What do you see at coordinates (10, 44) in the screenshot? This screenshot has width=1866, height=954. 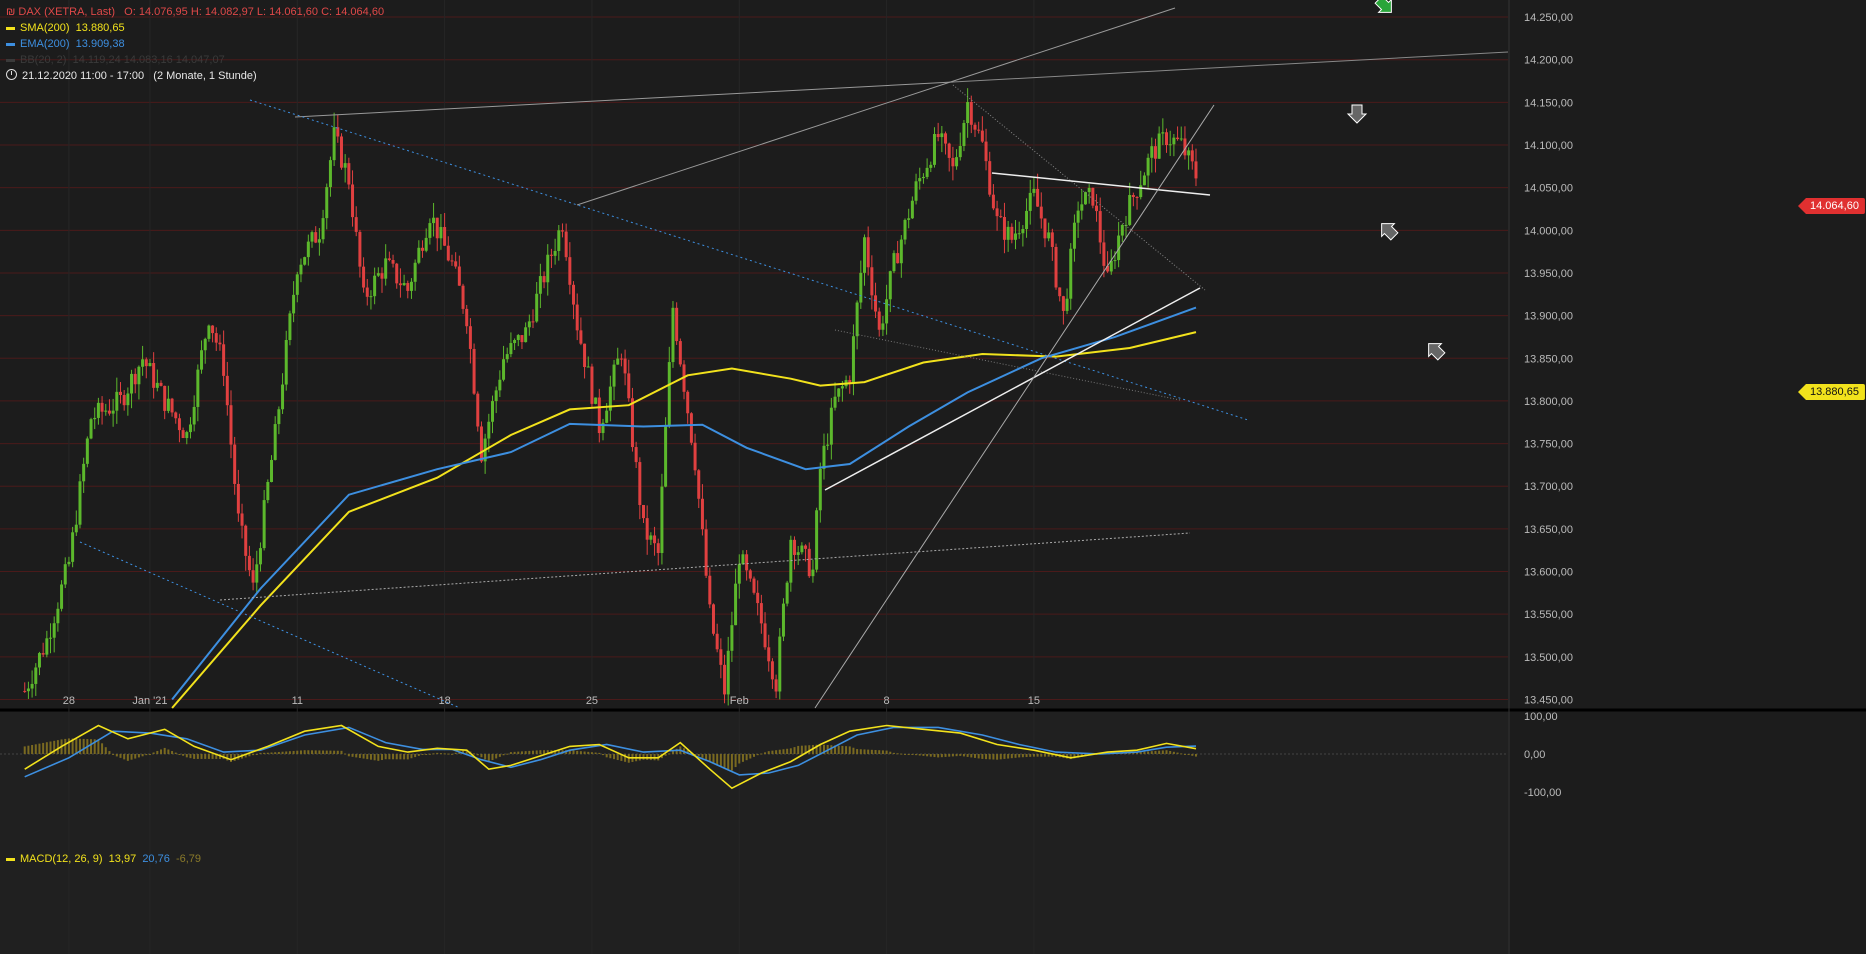 I see `ema-swatch` at bounding box center [10, 44].